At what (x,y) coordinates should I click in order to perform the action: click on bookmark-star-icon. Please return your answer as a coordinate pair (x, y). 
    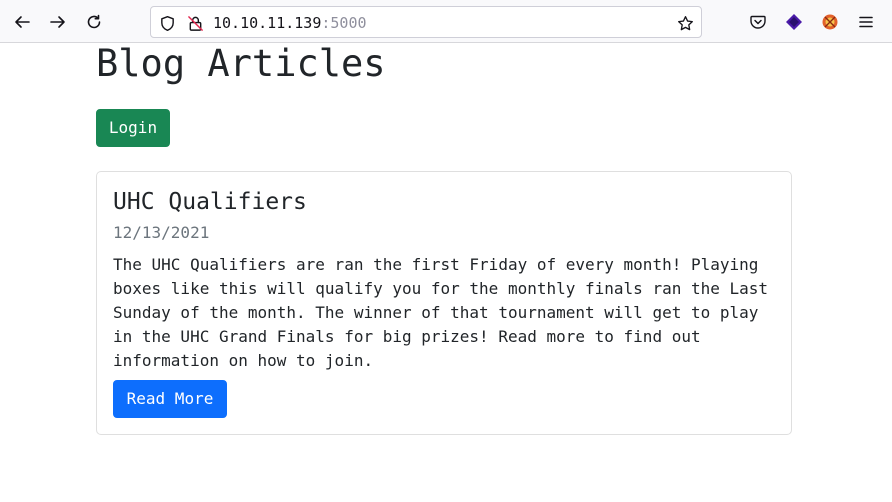
    Looking at the image, I should click on (685, 23).